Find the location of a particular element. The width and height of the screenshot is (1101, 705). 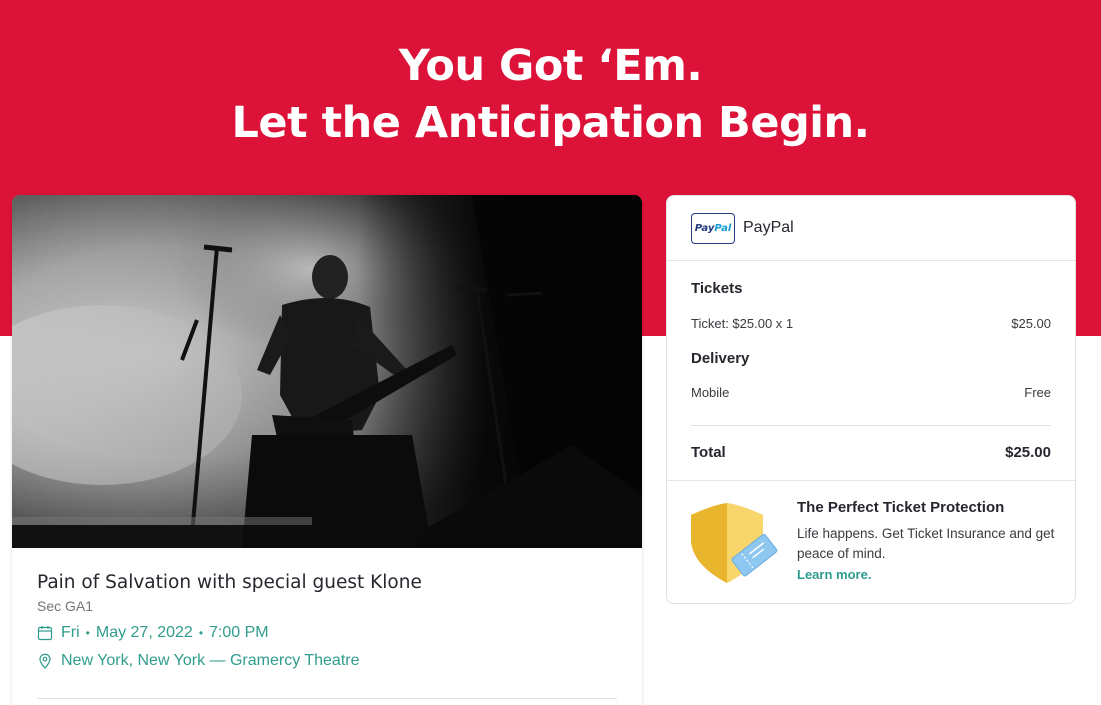

shield-ticket-icon is located at coordinates (734, 543).